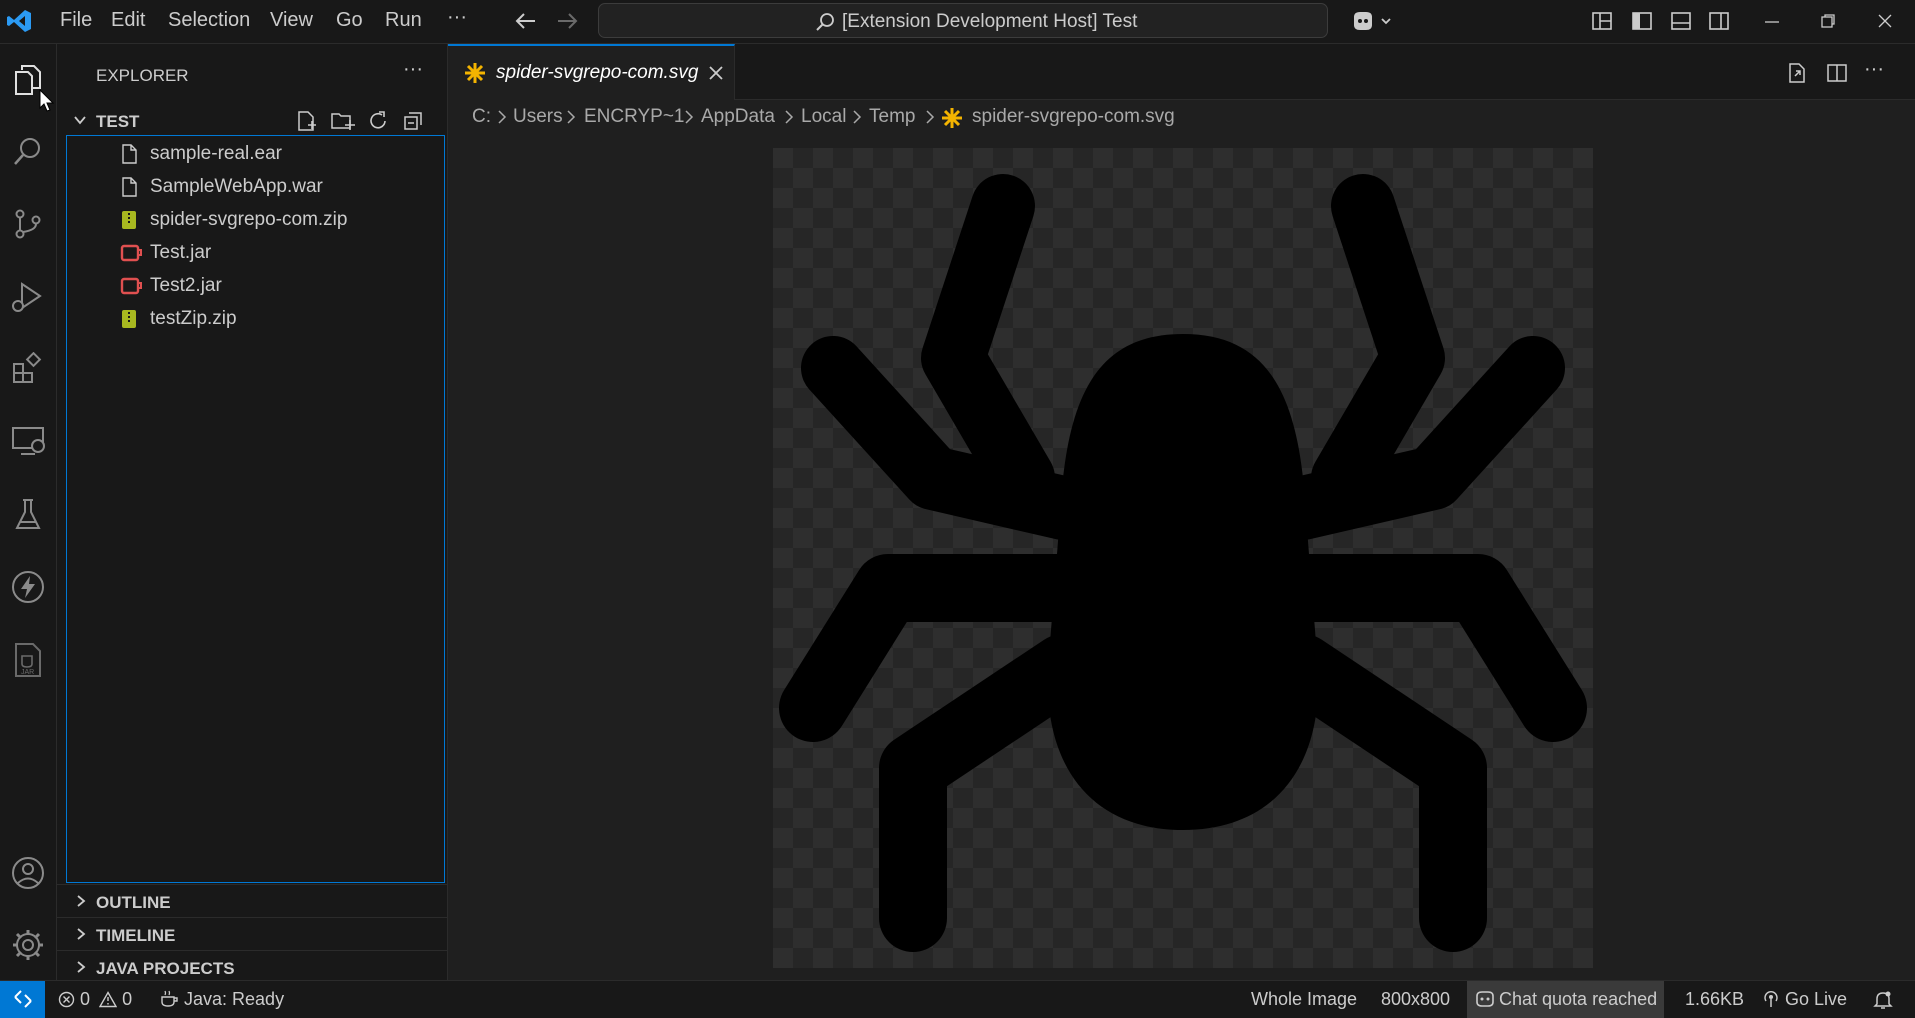 This screenshot has height=1018, width=1915. Describe the element at coordinates (252, 933) in the screenshot. I see `section-timeline: TIMELINE` at that location.